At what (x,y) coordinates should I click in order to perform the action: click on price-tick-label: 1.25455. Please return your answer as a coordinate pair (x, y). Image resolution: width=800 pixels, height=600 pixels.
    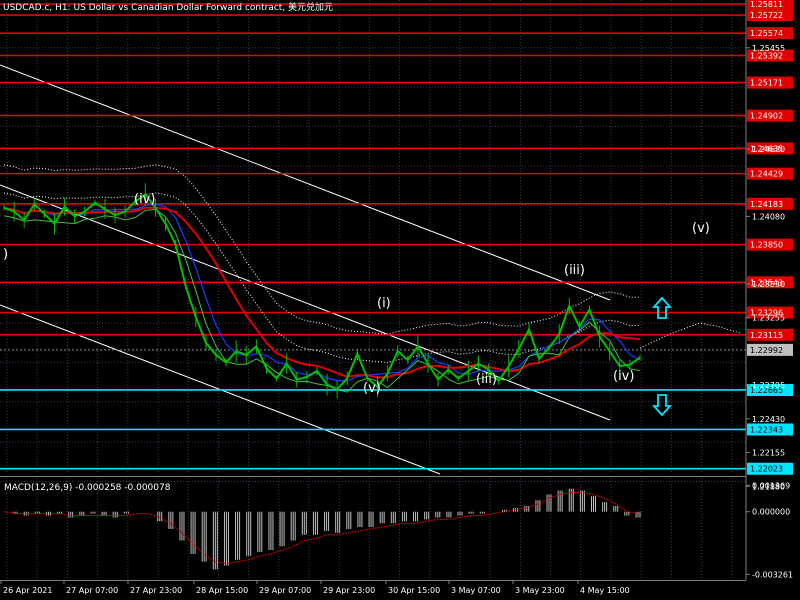
    Looking at the image, I should click on (768, 48).